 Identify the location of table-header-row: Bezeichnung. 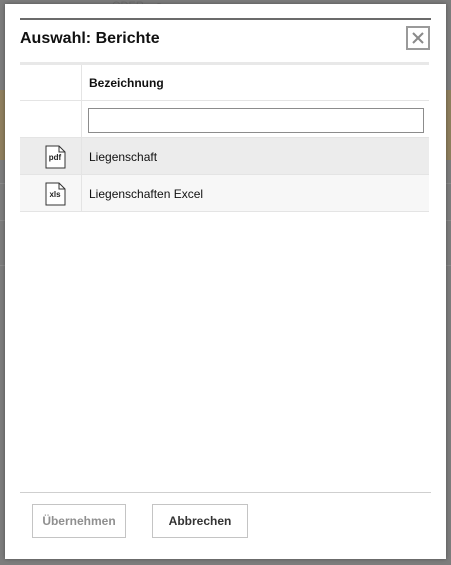
(224, 83).